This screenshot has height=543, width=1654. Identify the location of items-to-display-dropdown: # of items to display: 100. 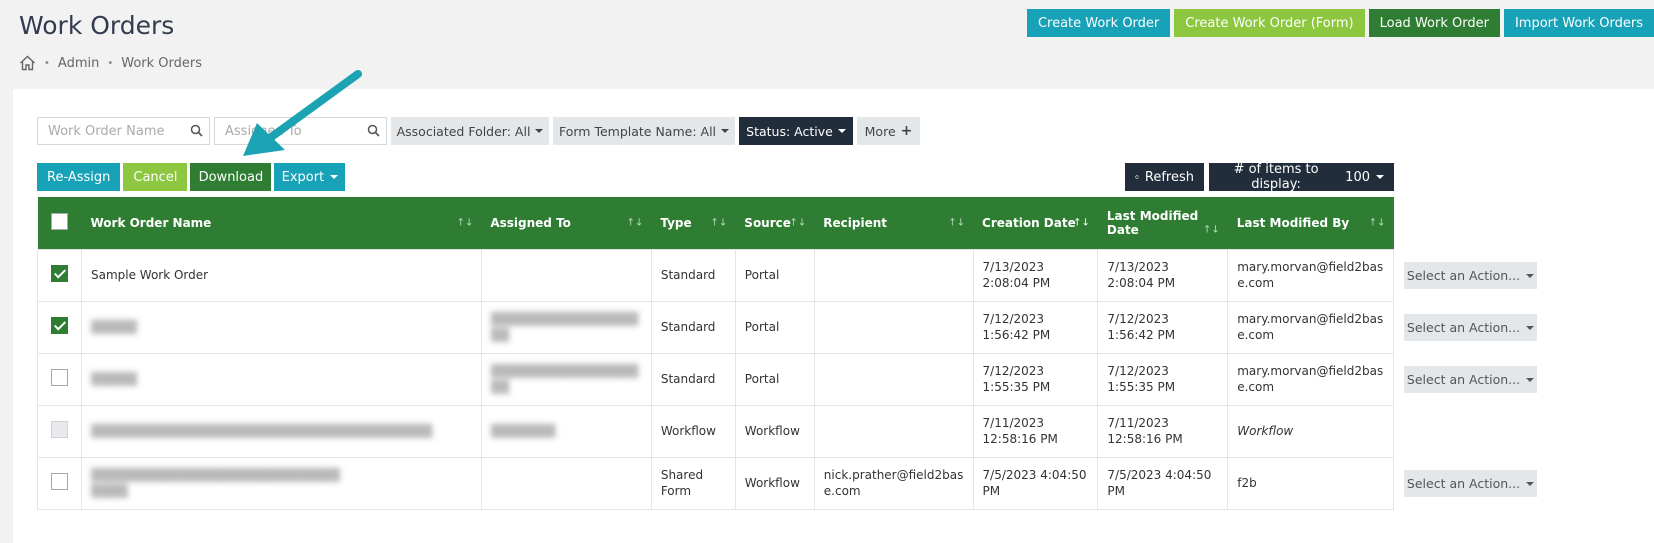
(1301, 177).